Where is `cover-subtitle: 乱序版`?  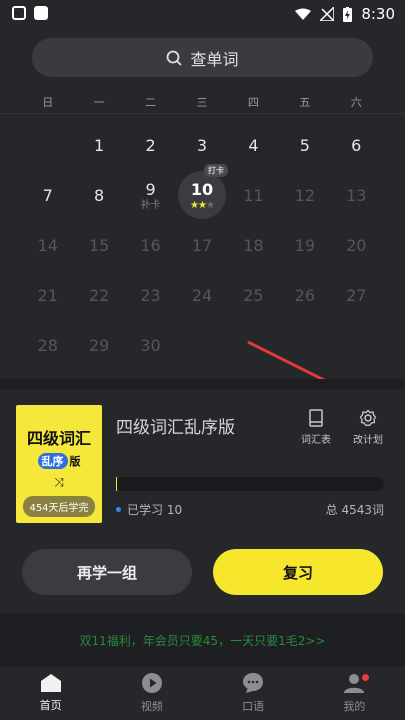
cover-subtitle: 乱序版 is located at coordinates (59, 461).